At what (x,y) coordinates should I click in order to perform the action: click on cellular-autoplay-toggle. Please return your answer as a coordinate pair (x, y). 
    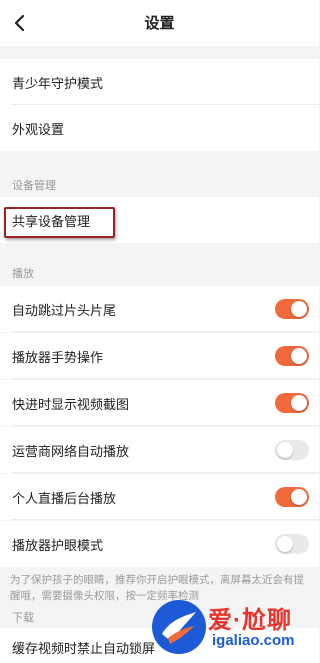
    Looking at the image, I should click on (292, 450).